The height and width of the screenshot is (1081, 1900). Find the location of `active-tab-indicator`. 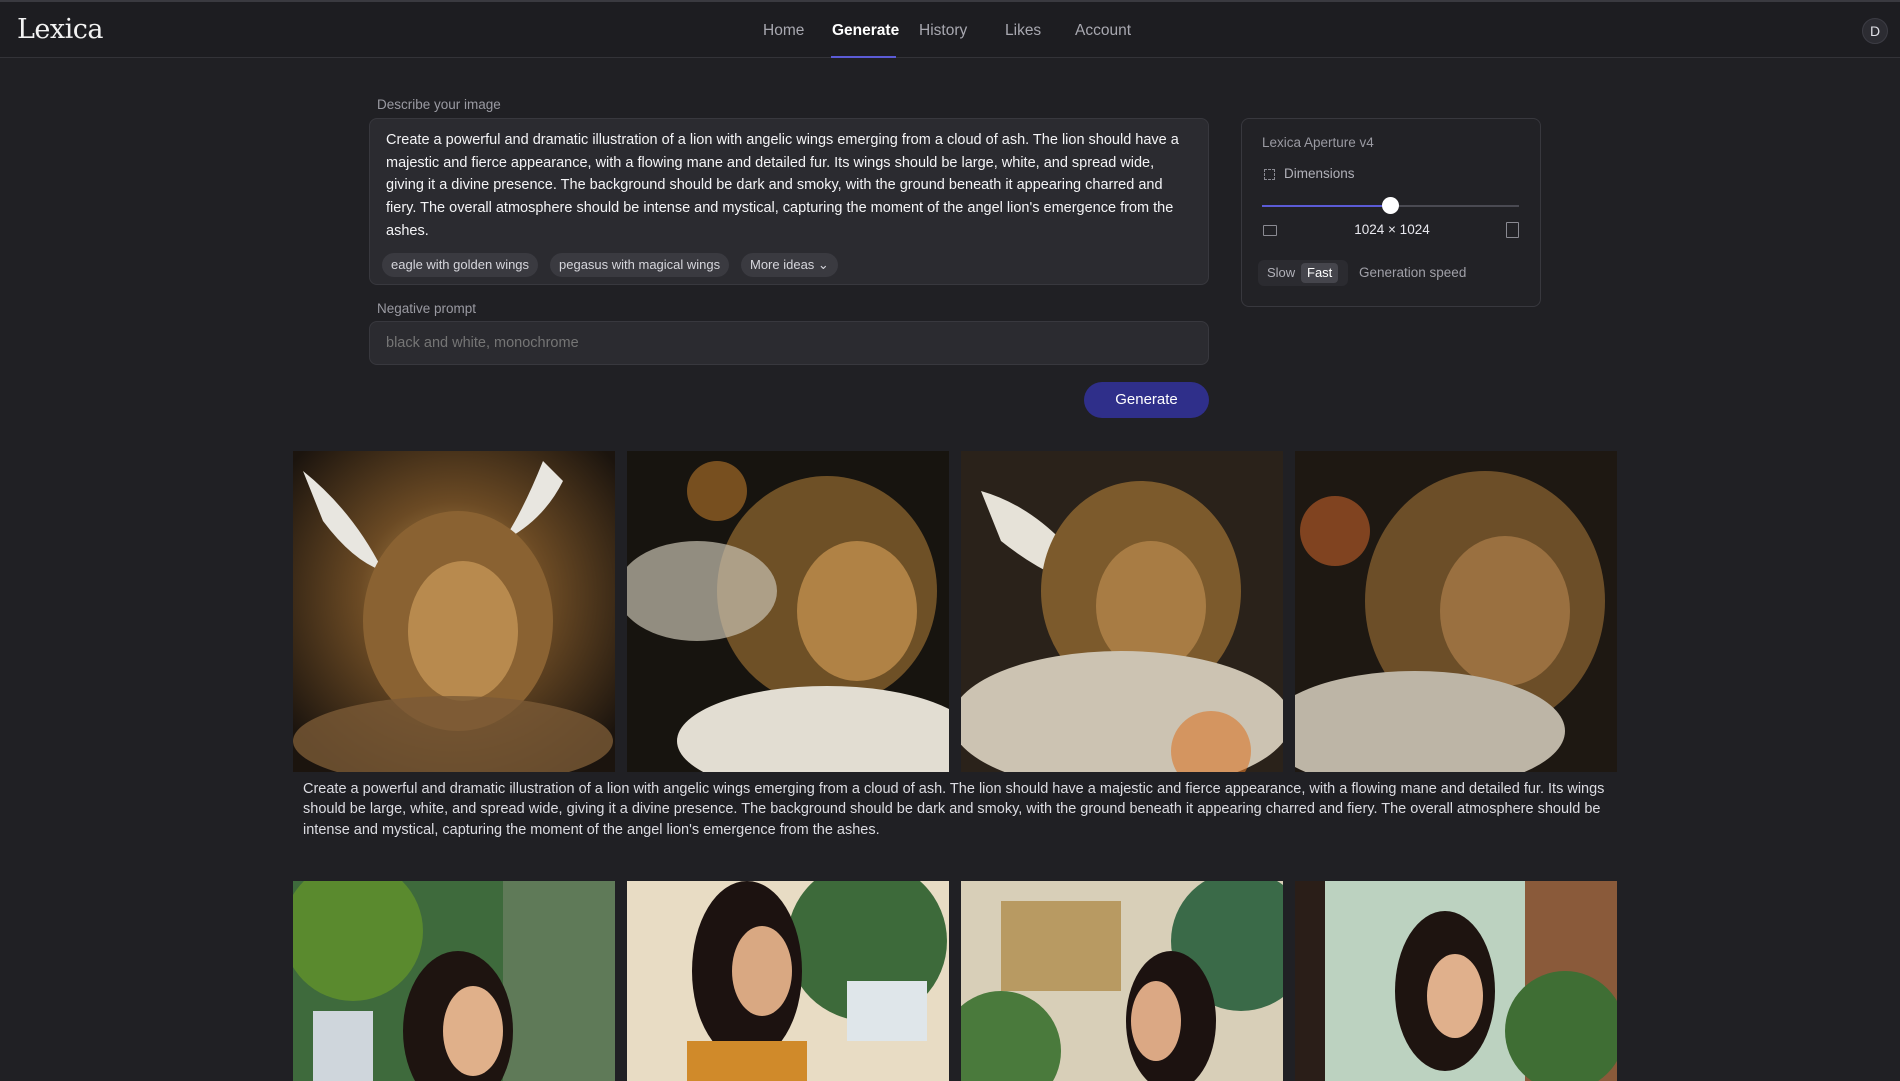

active-tab-indicator is located at coordinates (863, 57).